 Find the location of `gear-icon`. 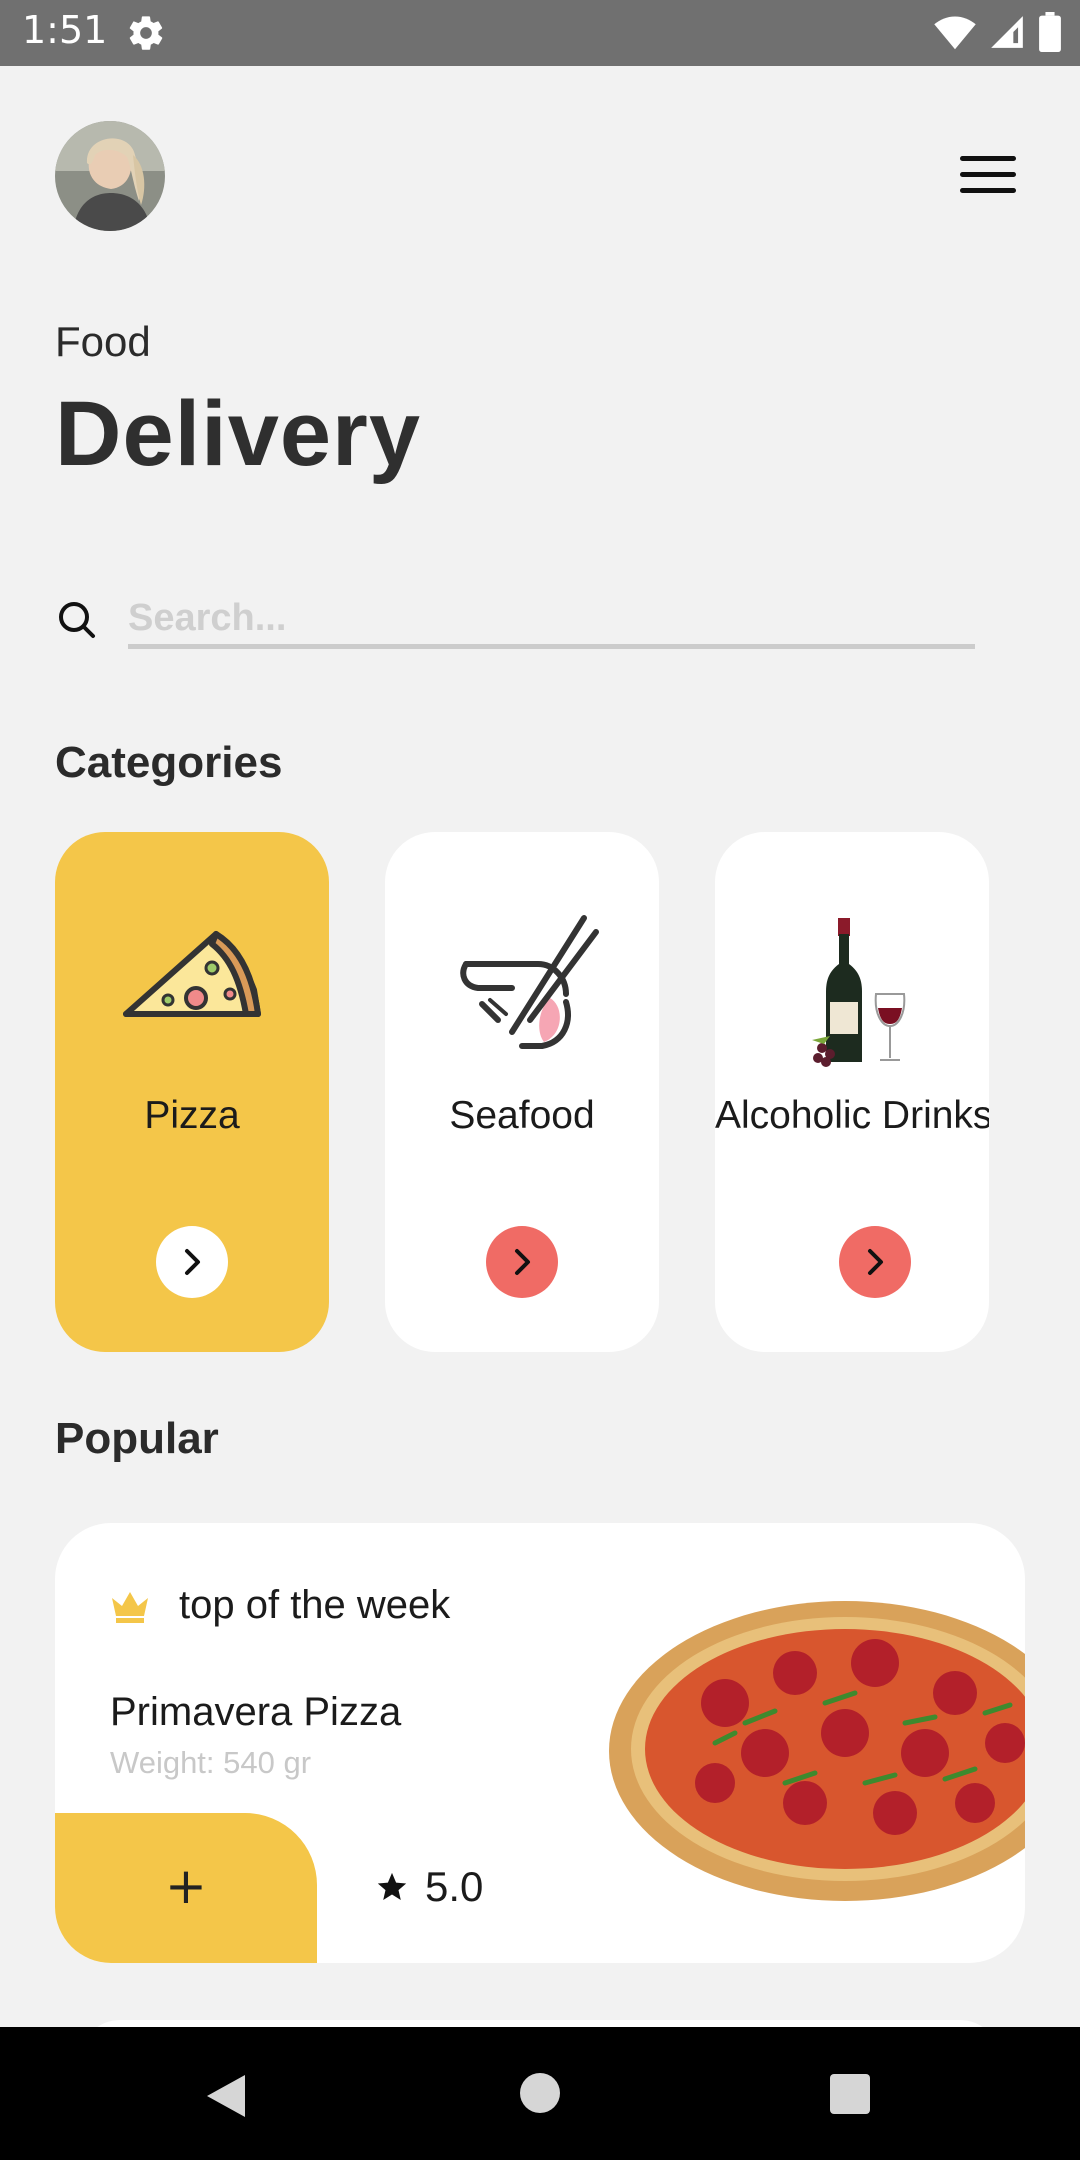

gear-icon is located at coordinates (146, 33).